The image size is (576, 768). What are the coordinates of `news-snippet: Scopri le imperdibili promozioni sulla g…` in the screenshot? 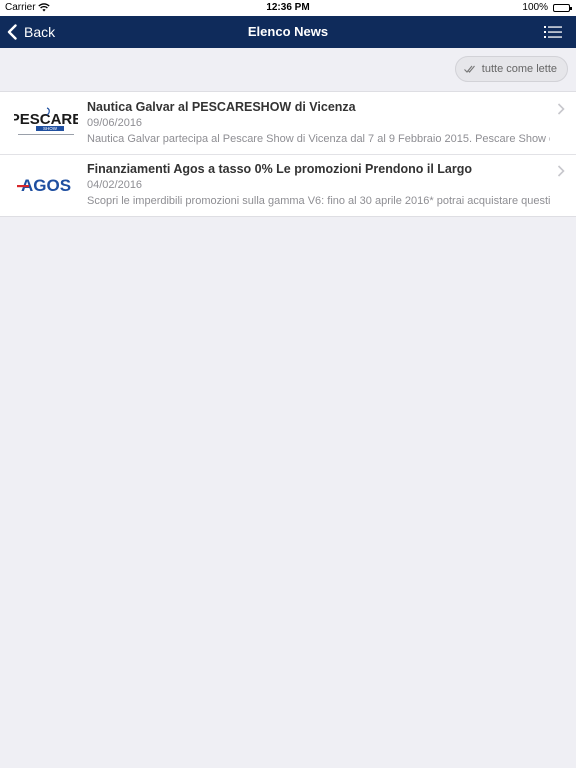 It's located at (318, 201).